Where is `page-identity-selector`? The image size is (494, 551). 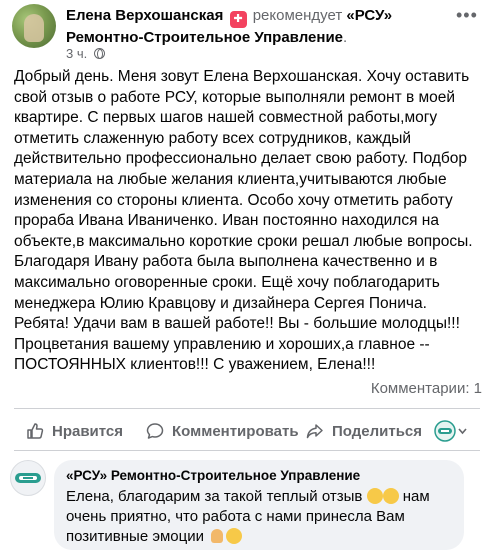
page-identity-selector is located at coordinates (455, 431).